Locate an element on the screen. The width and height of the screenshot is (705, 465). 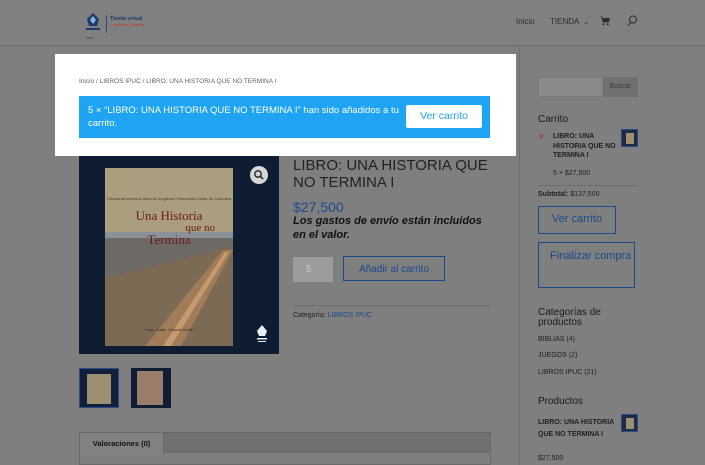
category-item-juegos: JUEGOS (2) is located at coordinates (557, 355).